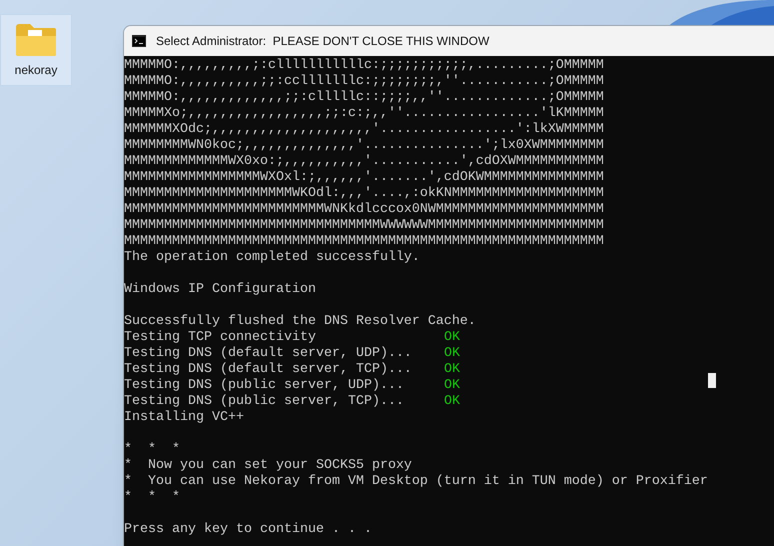 The image size is (774, 546). What do you see at coordinates (36, 40) in the screenshot?
I see `folder-icon` at bounding box center [36, 40].